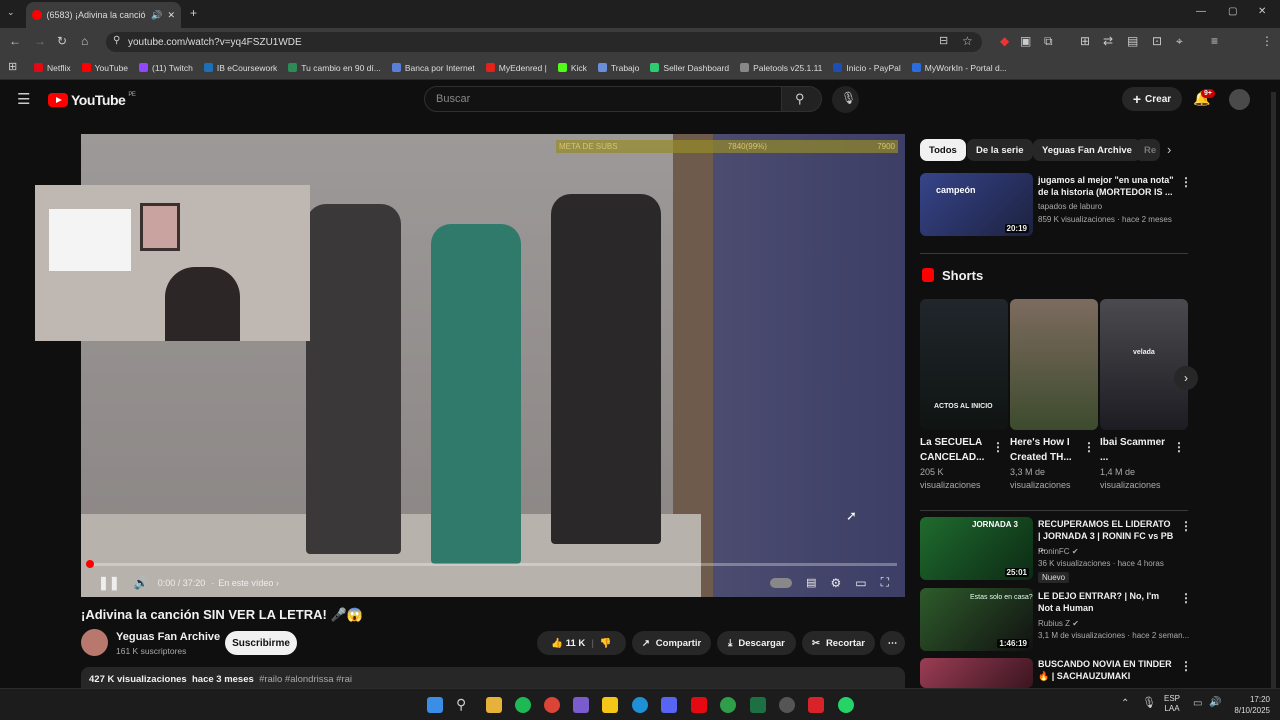 Image resolution: width=1280 pixels, height=720 pixels. Describe the element at coordinates (838, 643) in the screenshot. I see `clip-button: ✂ Recortar` at that location.